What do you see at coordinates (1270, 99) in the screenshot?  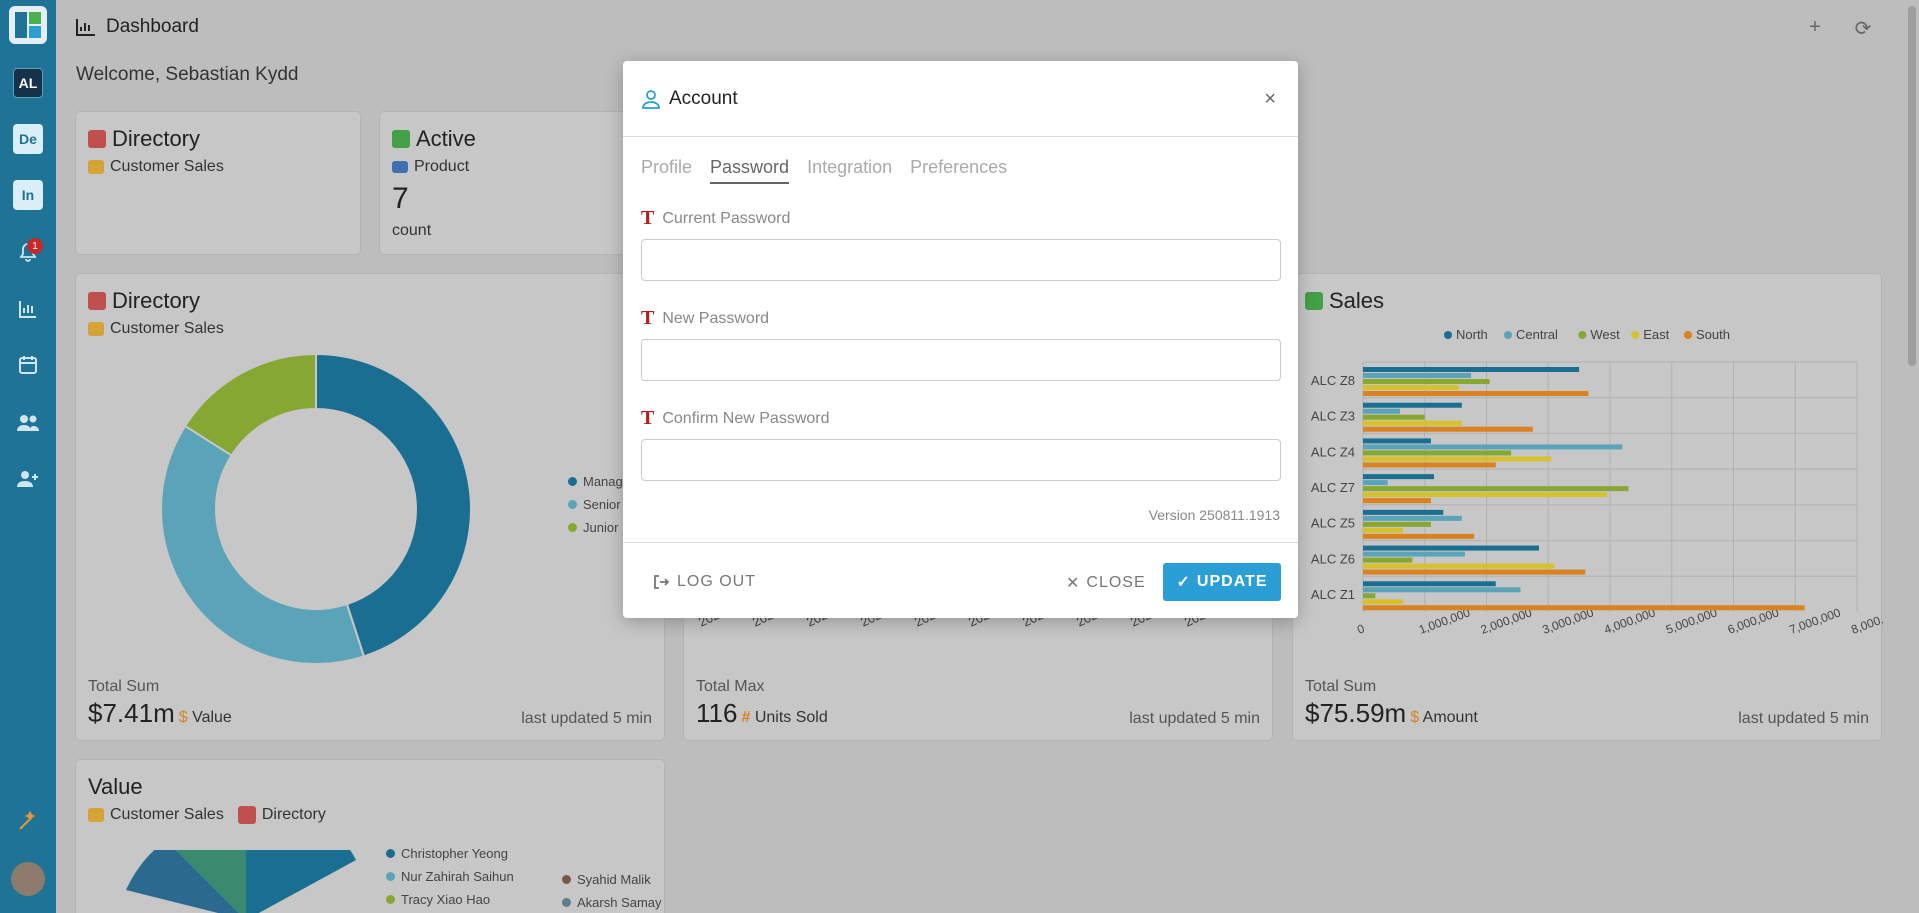 I see `close-icon: ×` at bounding box center [1270, 99].